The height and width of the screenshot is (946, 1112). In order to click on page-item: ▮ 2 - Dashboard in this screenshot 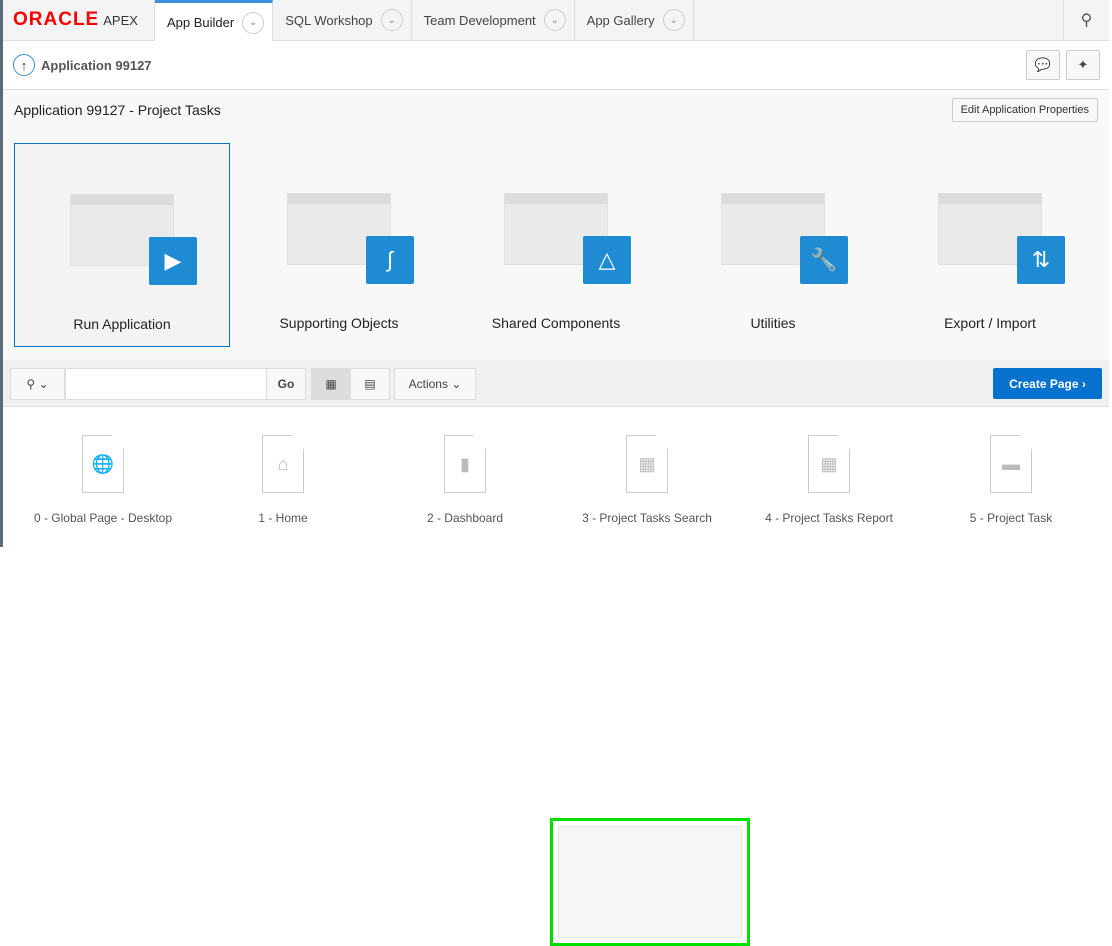, I will do `click(465, 475)`.